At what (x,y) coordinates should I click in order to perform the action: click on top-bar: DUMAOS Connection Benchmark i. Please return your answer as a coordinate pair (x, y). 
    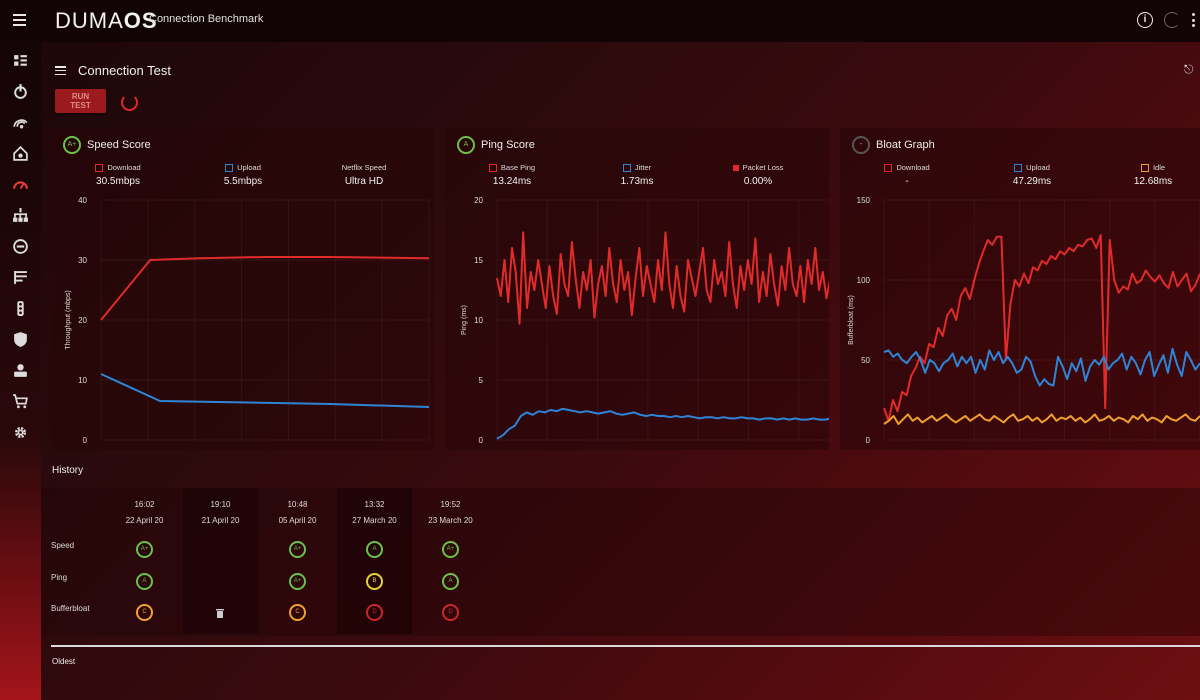
    Looking at the image, I should click on (600, 21).